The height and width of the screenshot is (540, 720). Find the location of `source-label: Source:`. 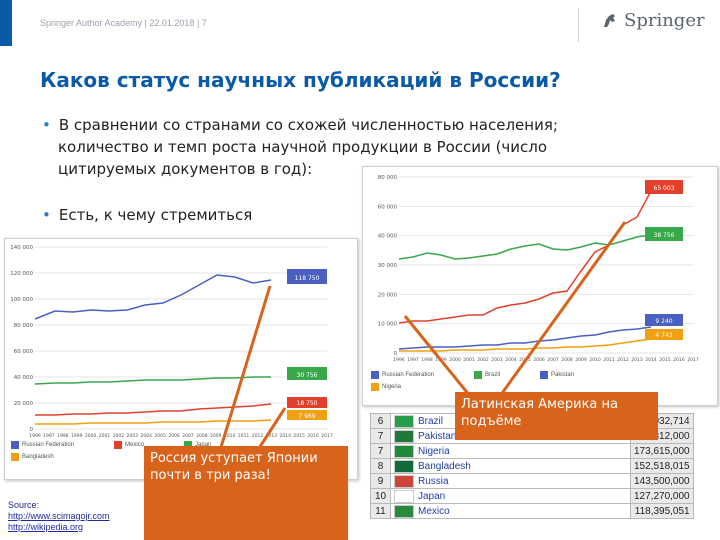

source-label: Source: is located at coordinates (24, 505).